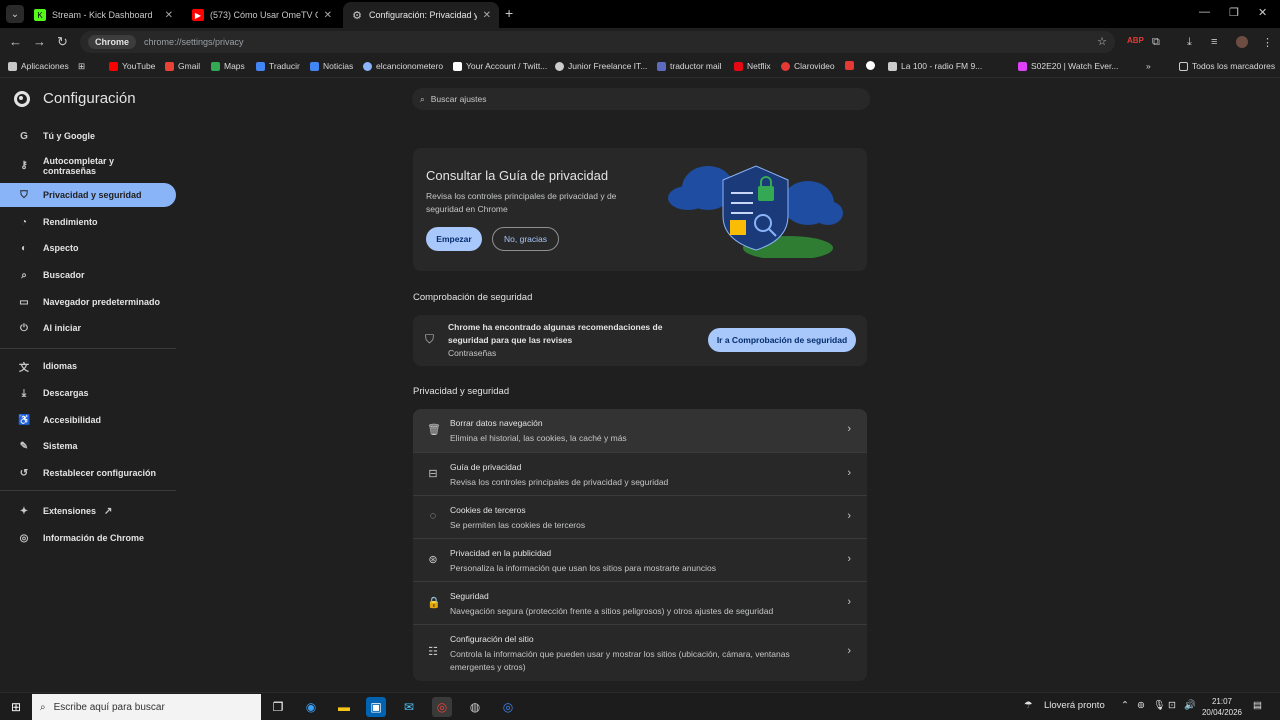 This screenshot has height=720, width=1280. What do you see at coordinates (1190, 705) in the screenshot?
I see `volume-icon: 🔊` at bounding box center [1190, 705].